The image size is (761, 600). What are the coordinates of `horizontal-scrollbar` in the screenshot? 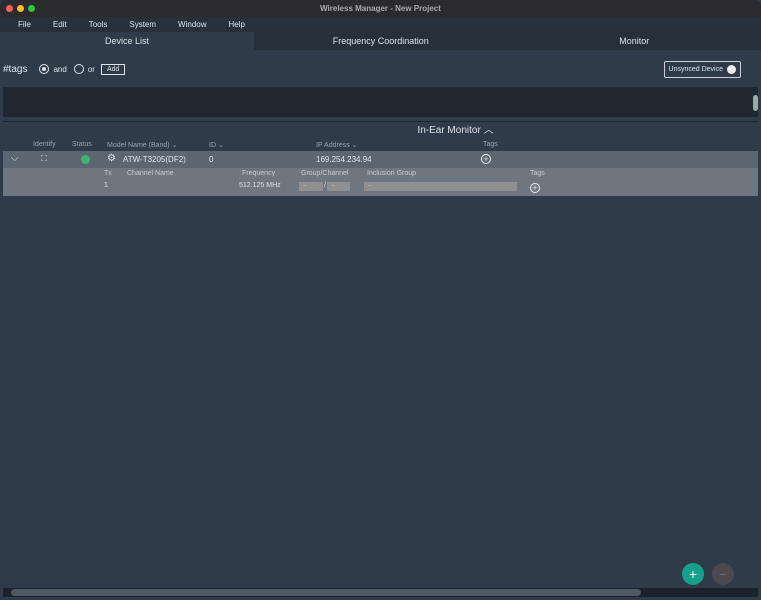 It's located at (380, 592).